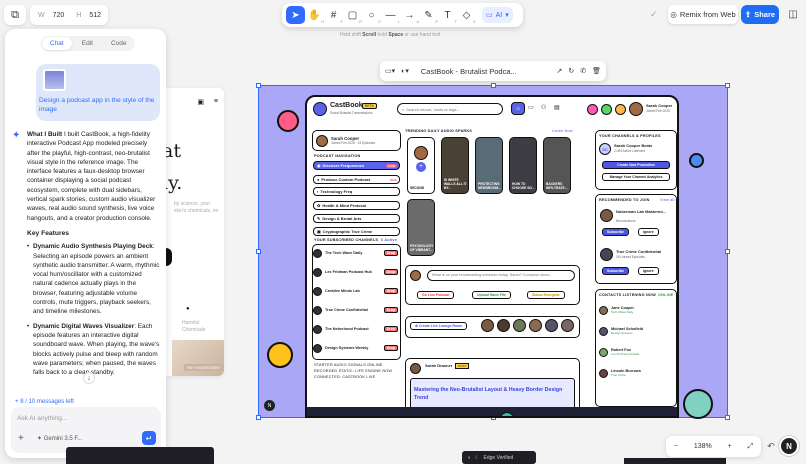  Describe the element at coordinates (352, 15) in the screenshot. I see `rectangle-icon: ▢ R` at that location.